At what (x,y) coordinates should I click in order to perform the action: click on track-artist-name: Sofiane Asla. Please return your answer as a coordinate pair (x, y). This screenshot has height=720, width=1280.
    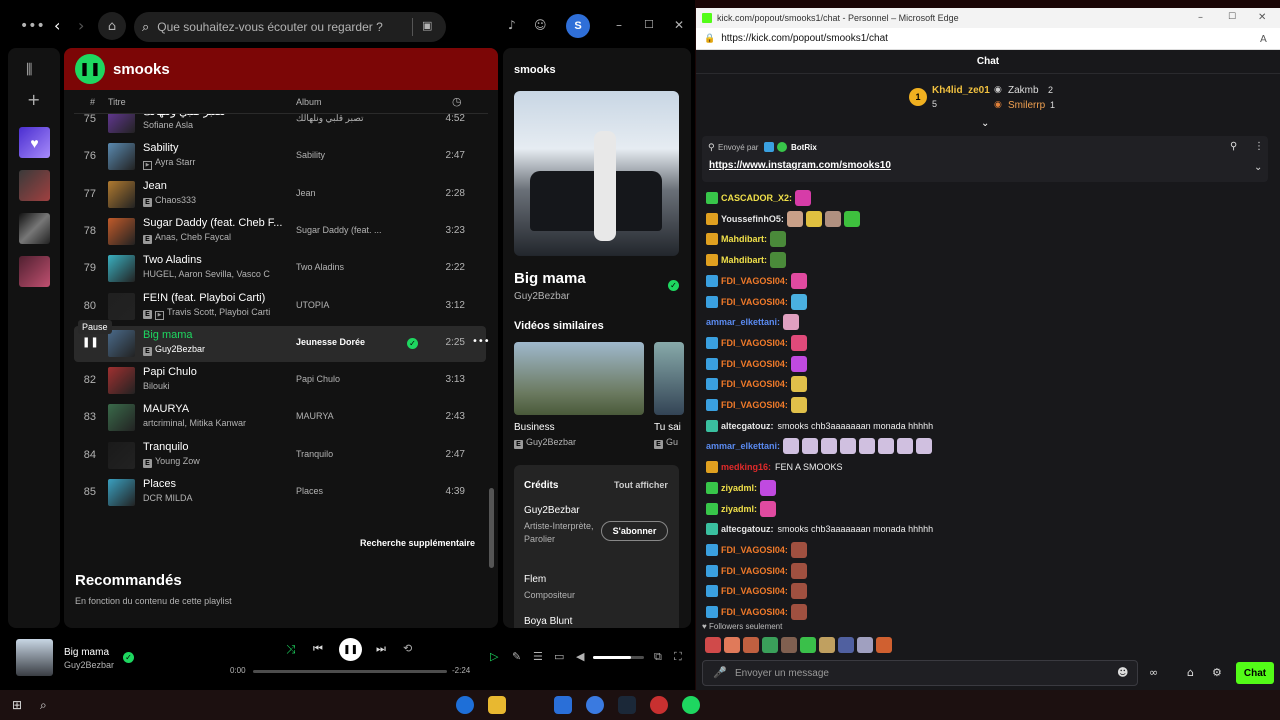
    Looking at the image, I should click on (168, 125).